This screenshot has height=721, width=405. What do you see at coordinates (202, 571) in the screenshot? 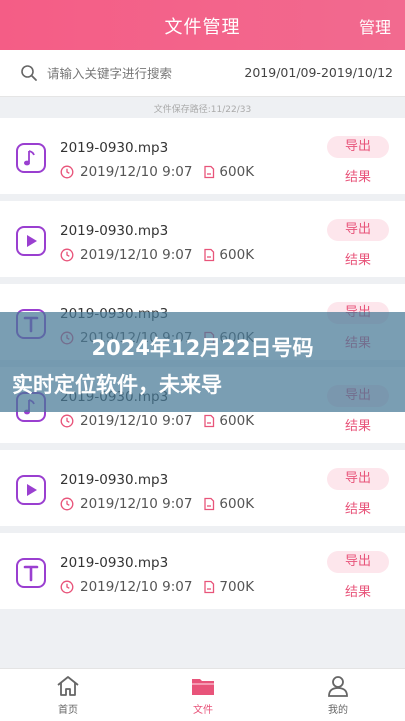
I see `file-row: 2019-0930.mp3 2019/12/10 9:07 700K 导出结果` at bounding box center [202, 571].